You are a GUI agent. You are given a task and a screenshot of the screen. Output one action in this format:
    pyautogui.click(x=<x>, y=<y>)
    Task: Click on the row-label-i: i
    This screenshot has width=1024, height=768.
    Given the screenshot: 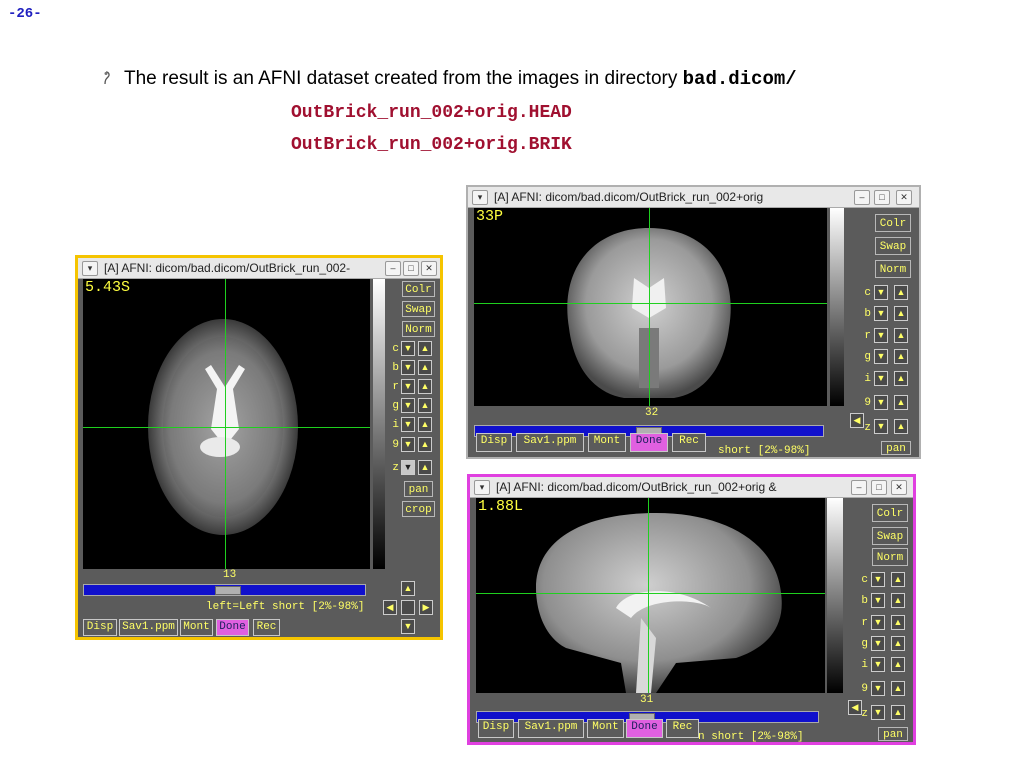 What is the action you would take?
    pyautogui.click(x=864, y=665)
    